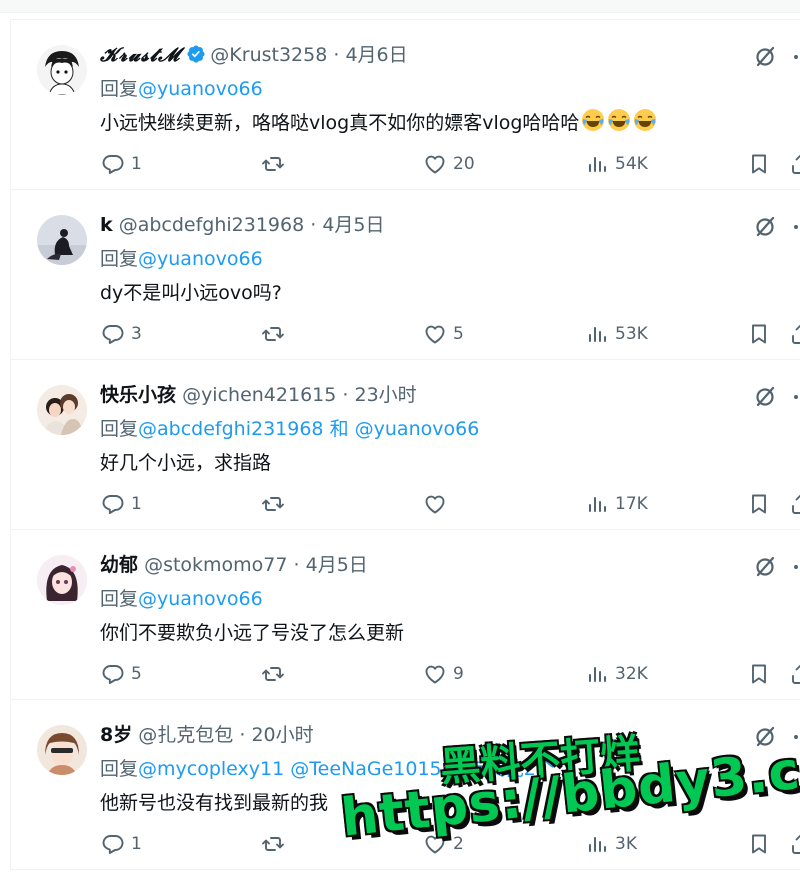 This screenshot has height=872, width=800. I want to click on like-button: 2, so click(443, 844).